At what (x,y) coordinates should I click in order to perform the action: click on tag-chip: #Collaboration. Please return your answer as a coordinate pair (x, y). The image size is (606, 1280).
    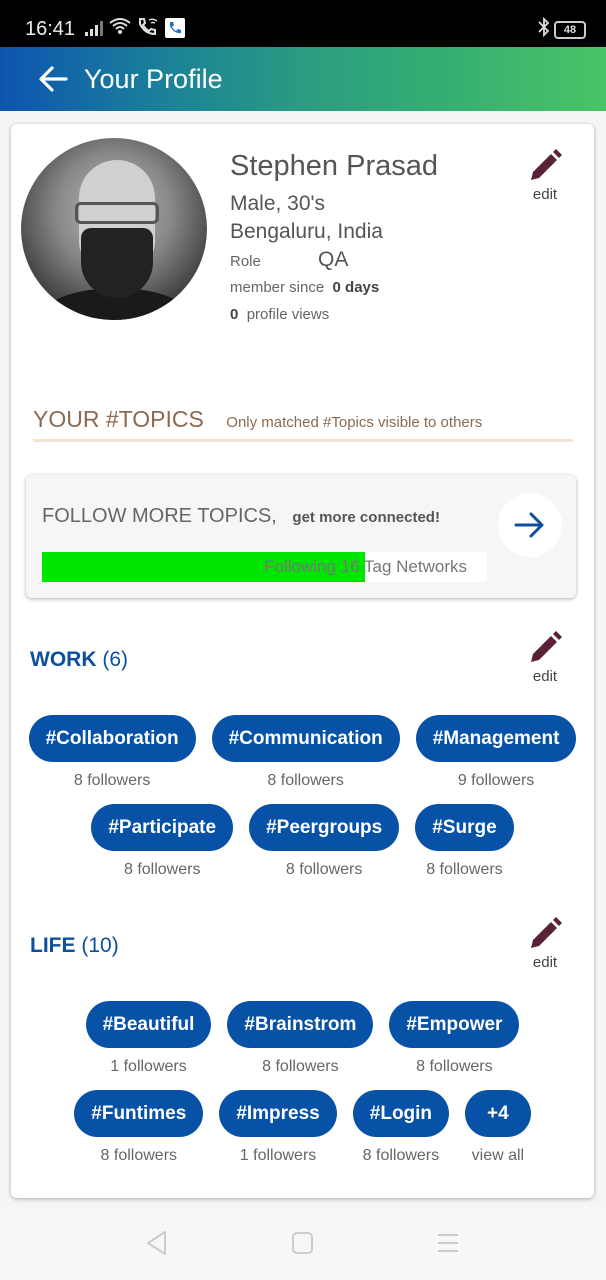
    Looking at the image, I should click on (112, 738).